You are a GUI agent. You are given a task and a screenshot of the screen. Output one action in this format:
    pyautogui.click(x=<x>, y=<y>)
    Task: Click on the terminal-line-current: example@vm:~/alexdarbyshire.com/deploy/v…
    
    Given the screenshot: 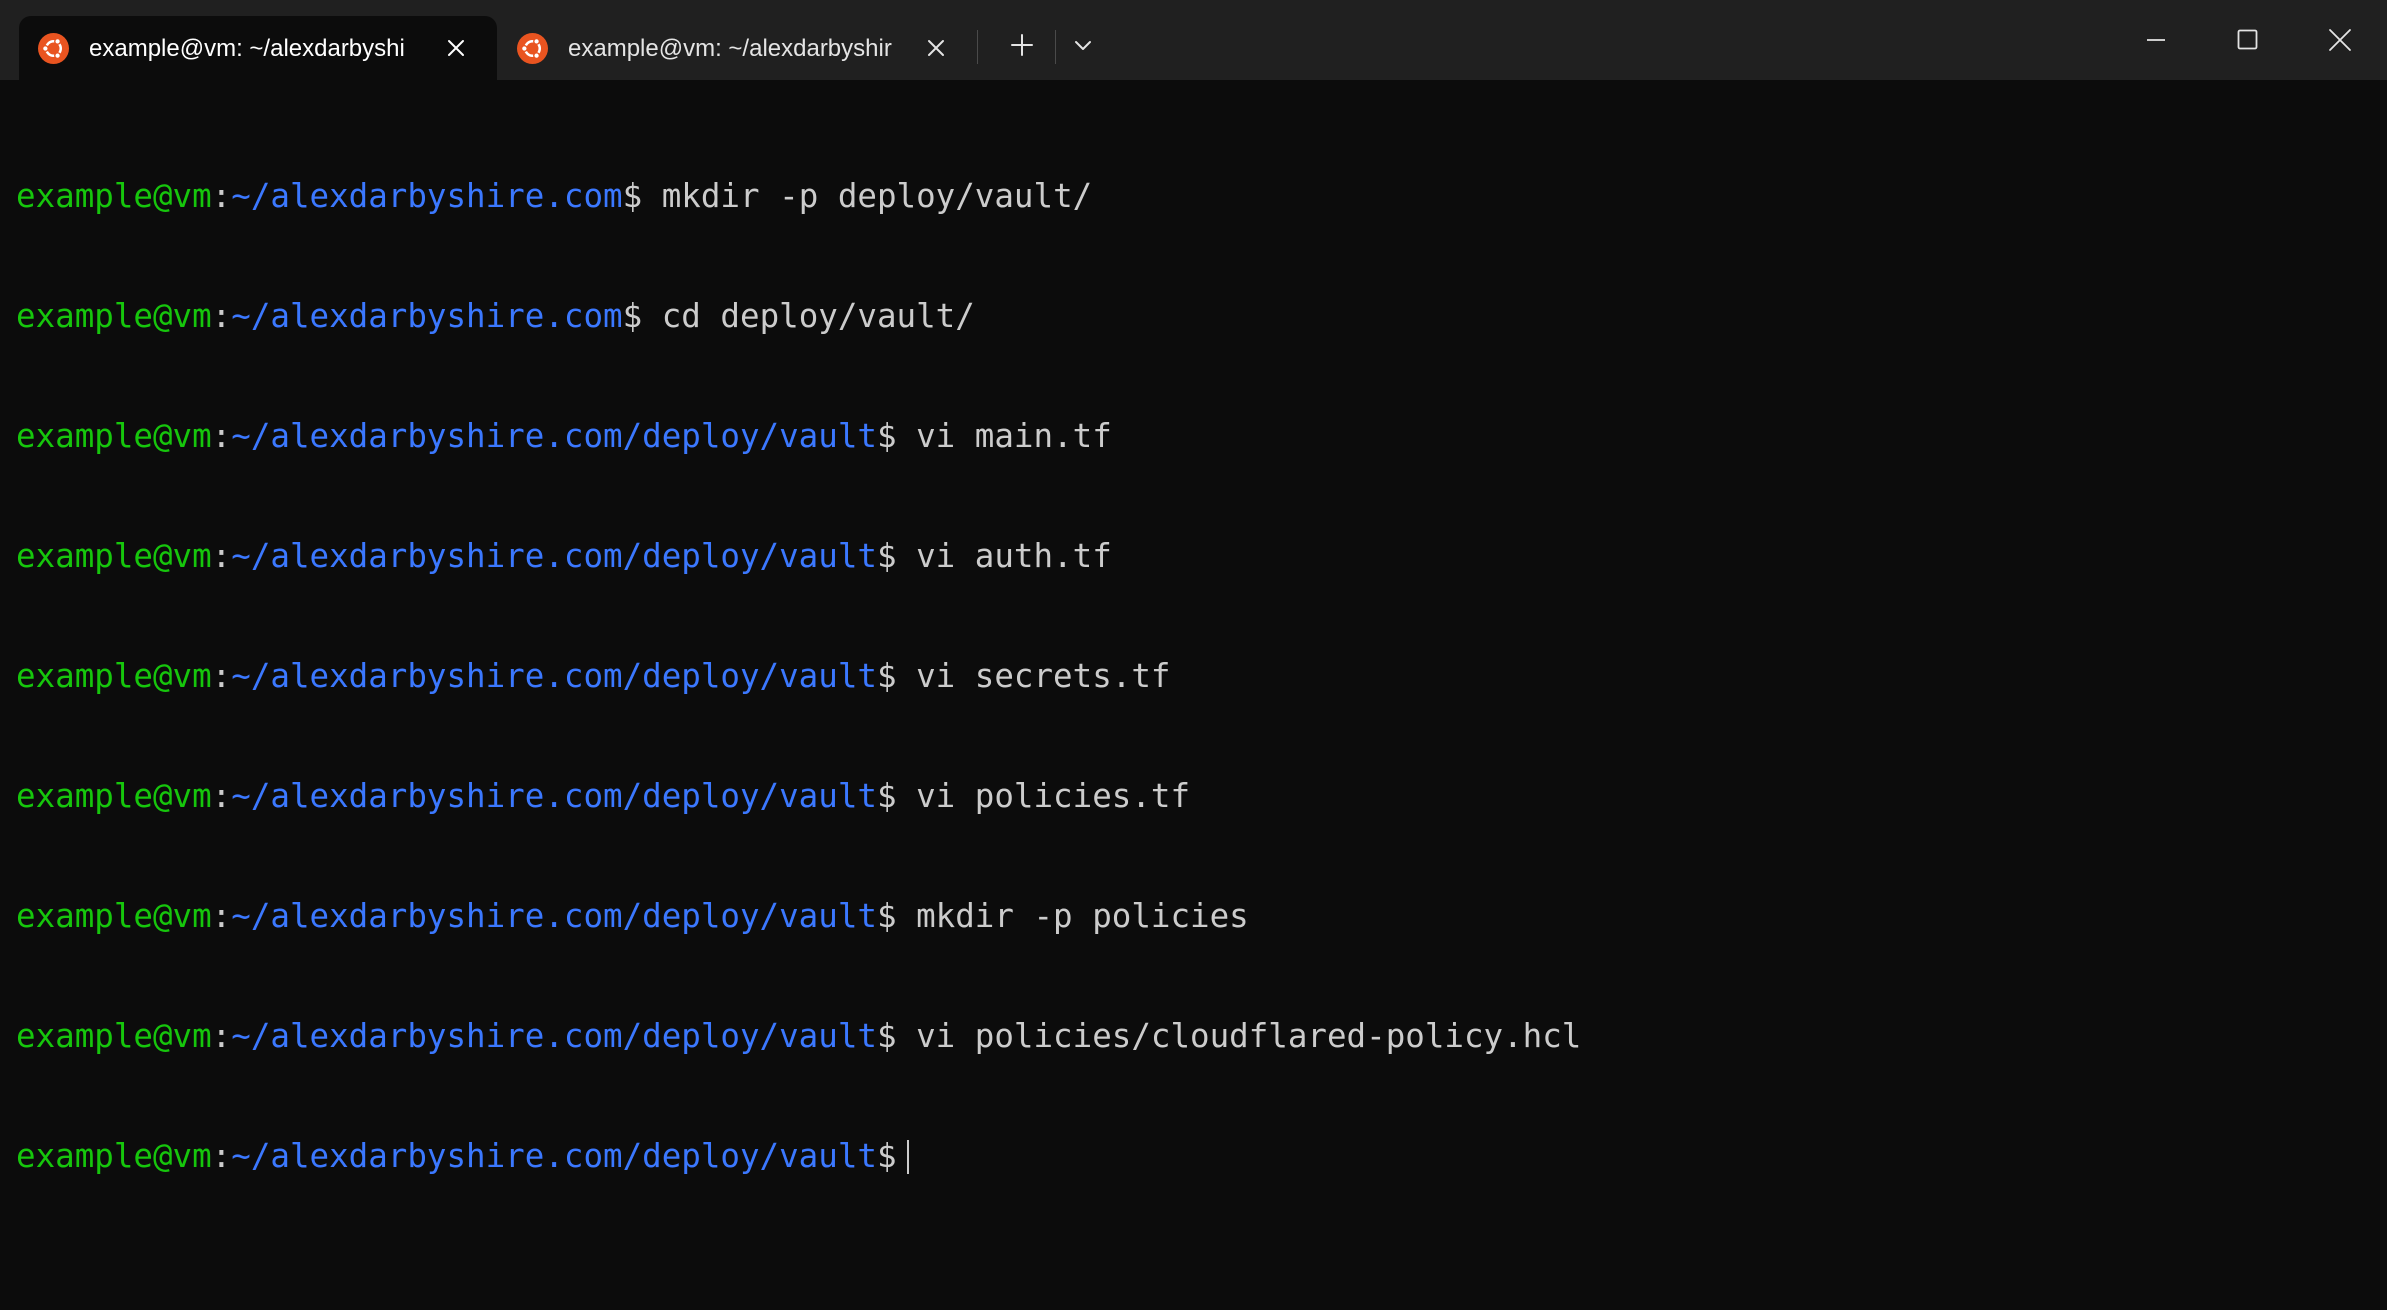 What is the action you would take?
    pyautogui.click(x=798, y=1156)
    